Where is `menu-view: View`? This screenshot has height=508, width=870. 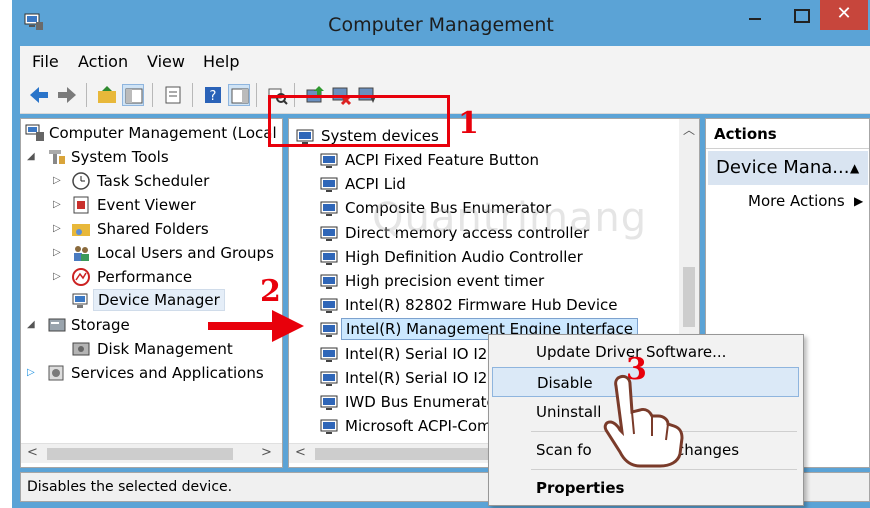
menu-view: View is located at coordinates (166, 61).